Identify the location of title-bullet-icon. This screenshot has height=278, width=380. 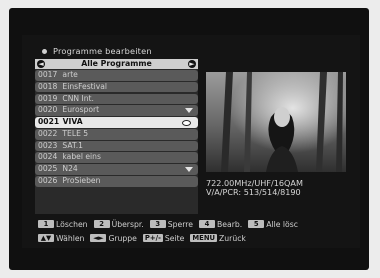
(44, 51).